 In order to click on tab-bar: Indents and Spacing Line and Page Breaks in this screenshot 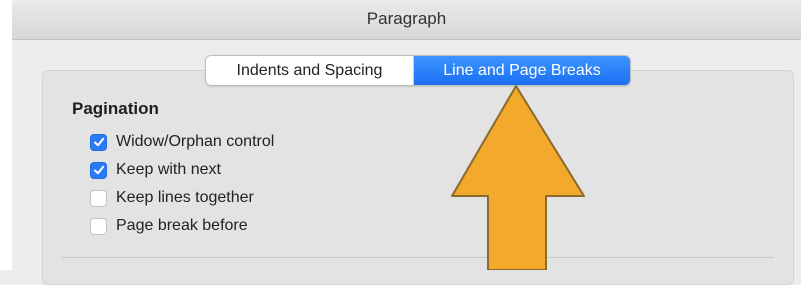, I will do `click(418, 70)`.